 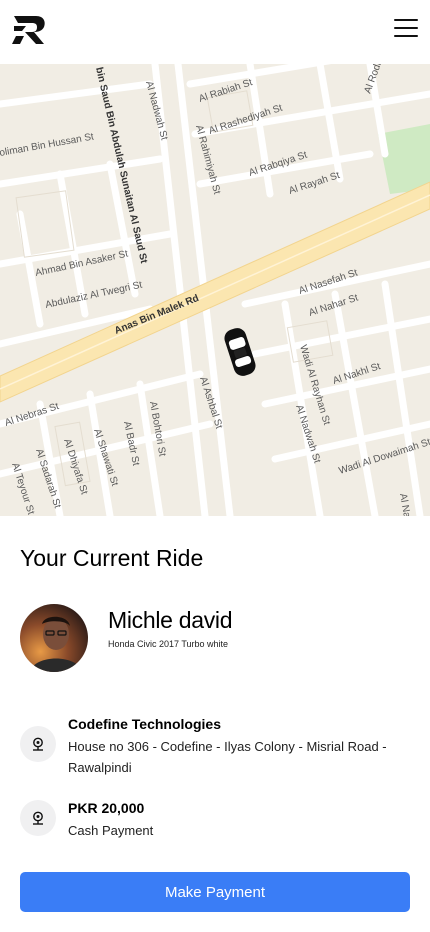 What do you see at coordinates (106, 808) in the screenshot?
I see `payment-amount: PKR 20,000` at bounding box center [106, 808].